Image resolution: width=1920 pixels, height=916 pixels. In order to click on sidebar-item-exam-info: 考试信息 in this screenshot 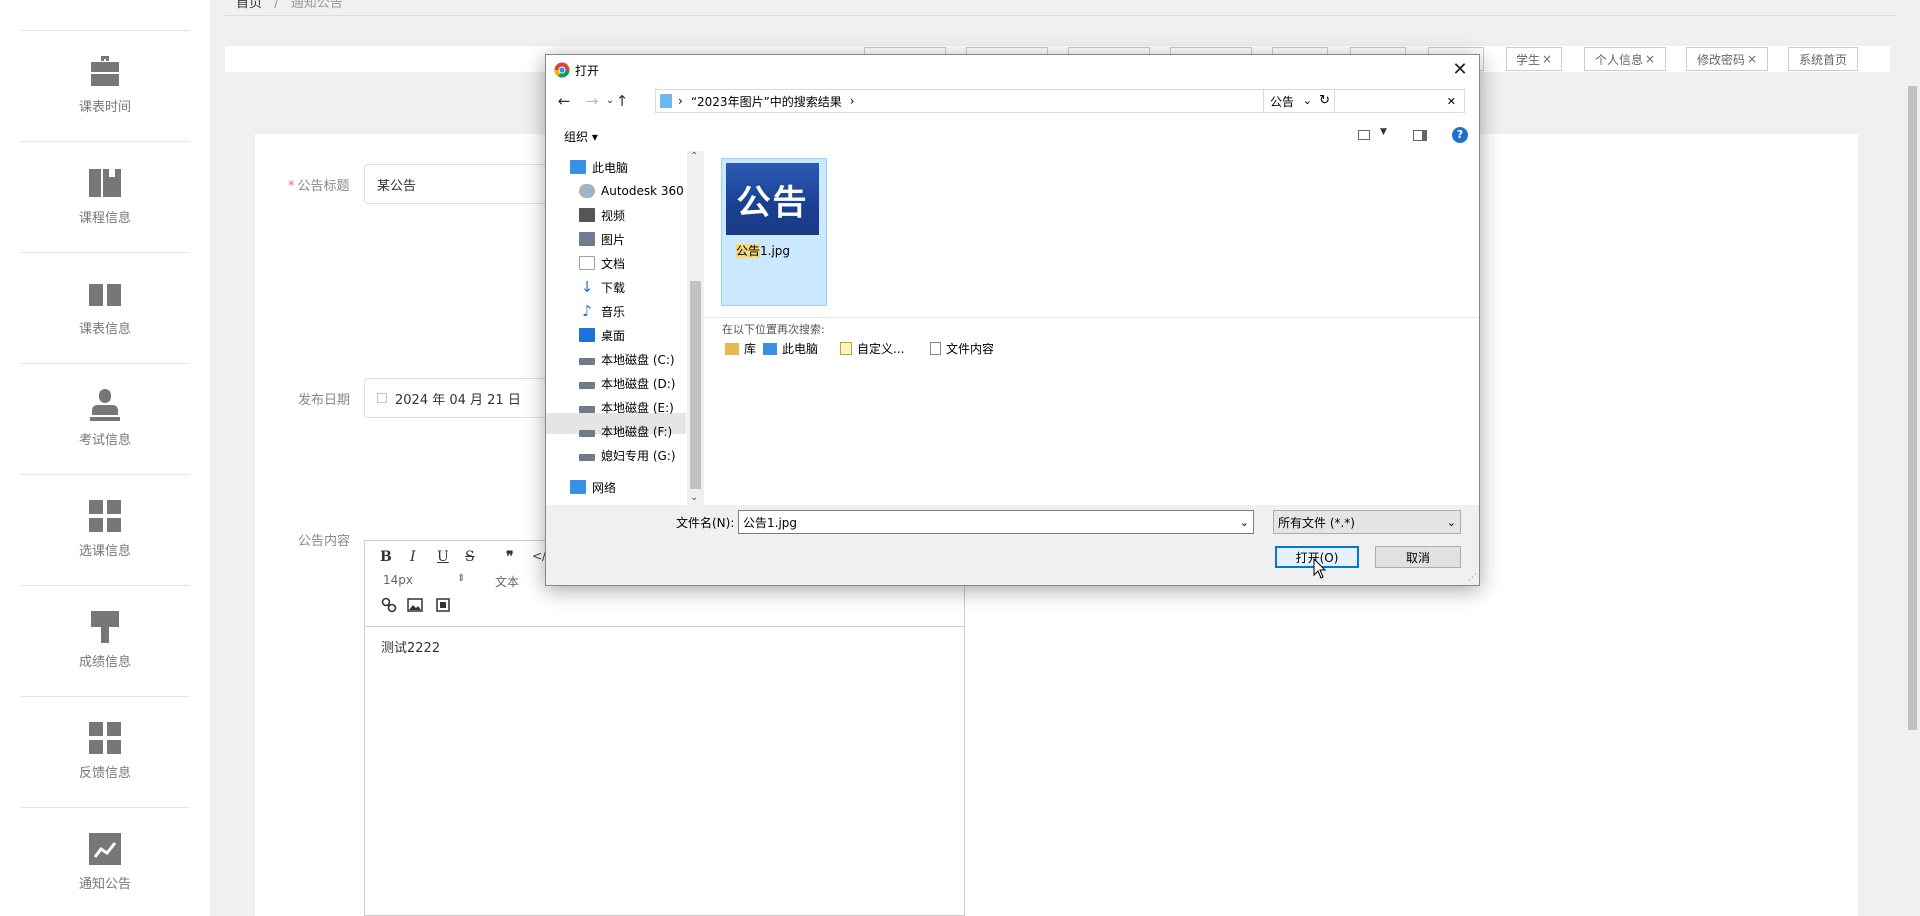, I will do `click(105, 418)`.